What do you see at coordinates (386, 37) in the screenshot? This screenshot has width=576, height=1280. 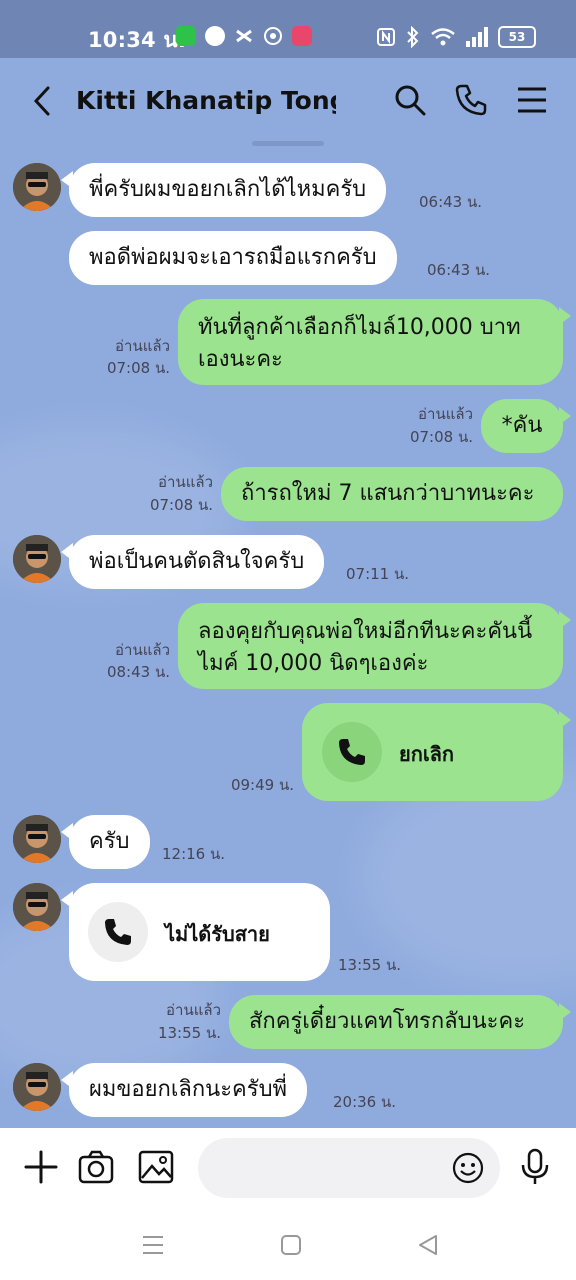 I see `nfc-icon` at bounding box center [386, 37].